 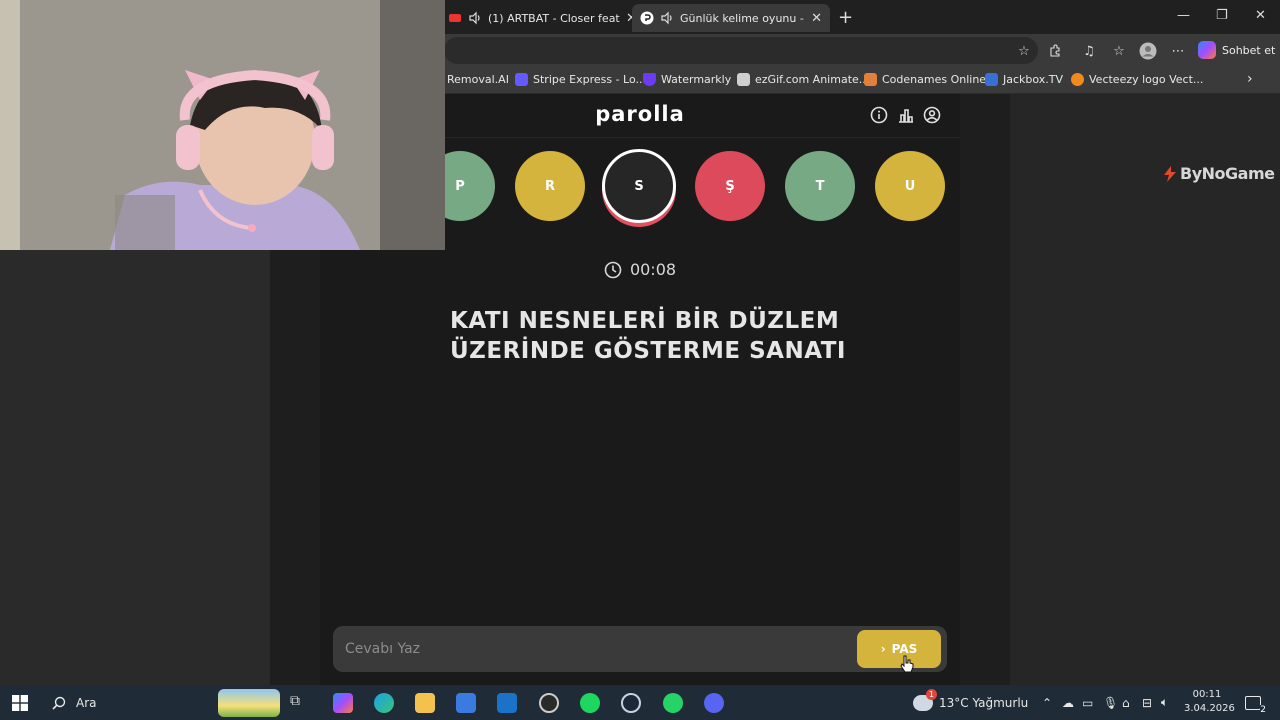 What do you see at coordinates (696, 79) in the screenshot?
I see `bookmark-label: Watermarkly` at bounding box center [696, 79].